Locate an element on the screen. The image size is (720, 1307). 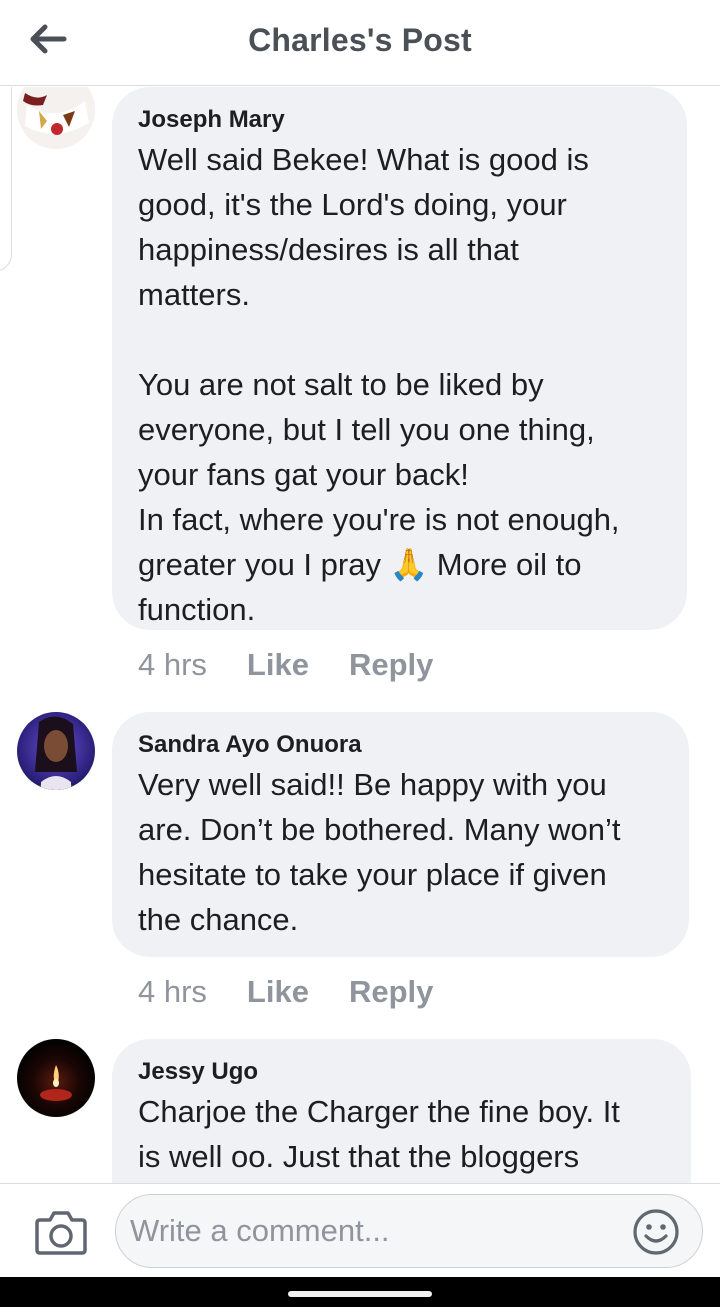
emoji-button is located at coordinates (656, 1232).